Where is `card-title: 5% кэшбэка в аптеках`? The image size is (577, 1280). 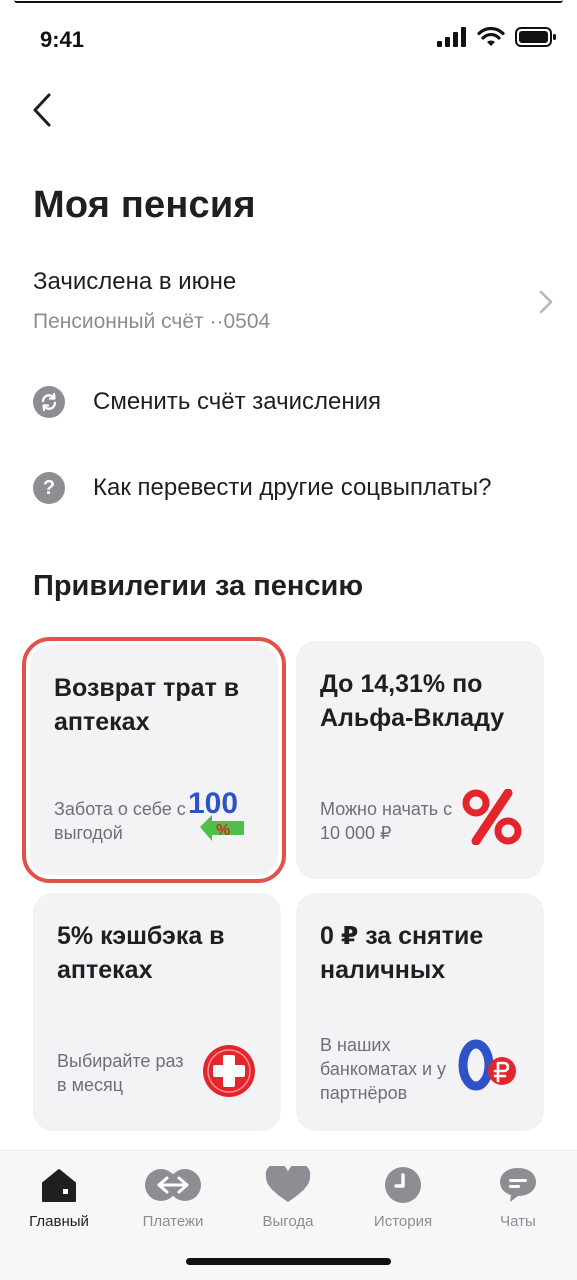 card-title: 5% кэшбэка в аптеках is located at coordinates (141, 953).